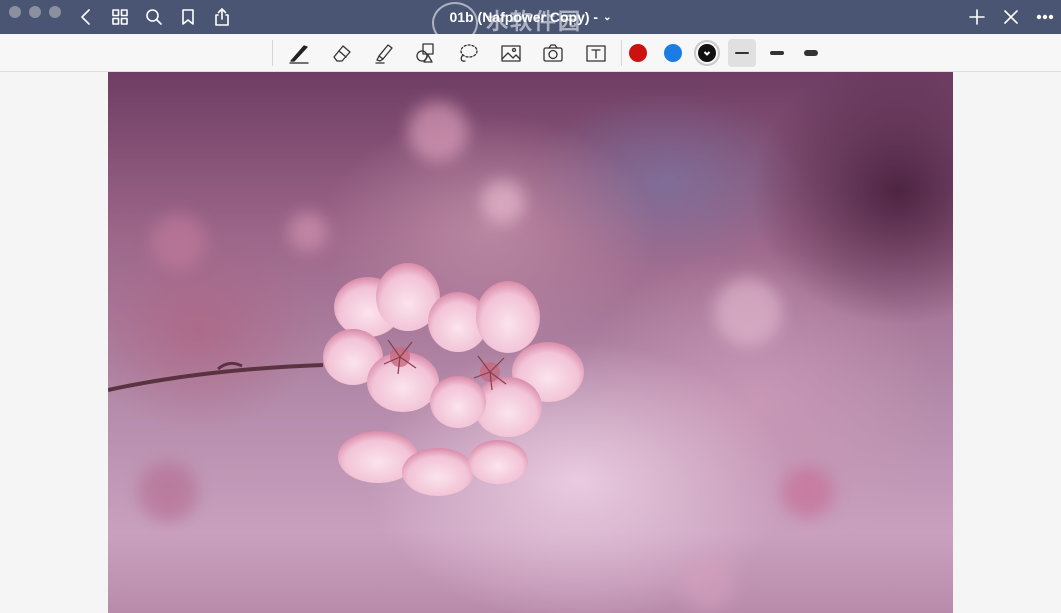  I want to click on stroke-thick-icon, so click(811, 53).